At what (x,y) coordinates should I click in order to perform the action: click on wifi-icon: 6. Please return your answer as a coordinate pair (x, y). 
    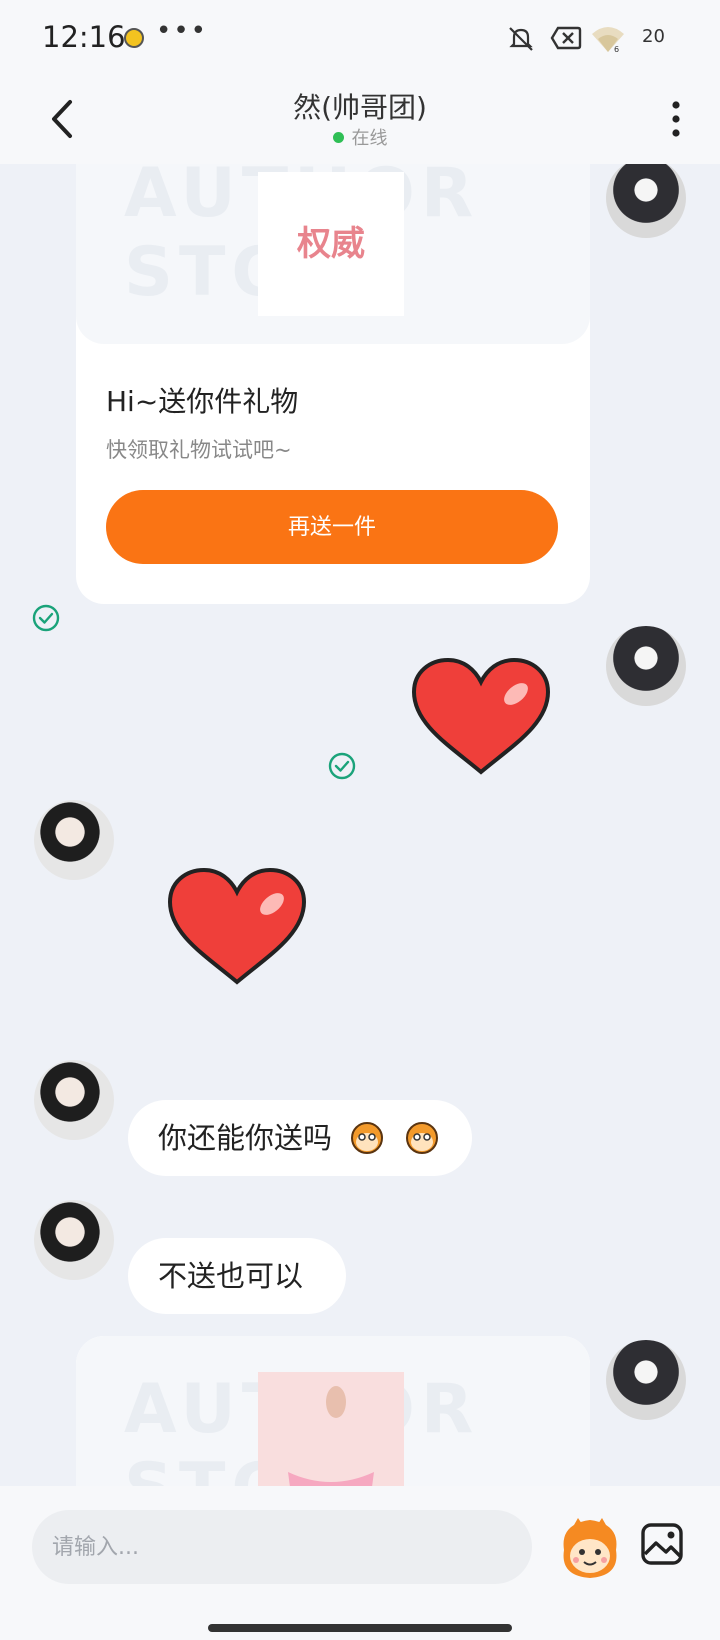
    Looking at the image, I should click on (608, 40).